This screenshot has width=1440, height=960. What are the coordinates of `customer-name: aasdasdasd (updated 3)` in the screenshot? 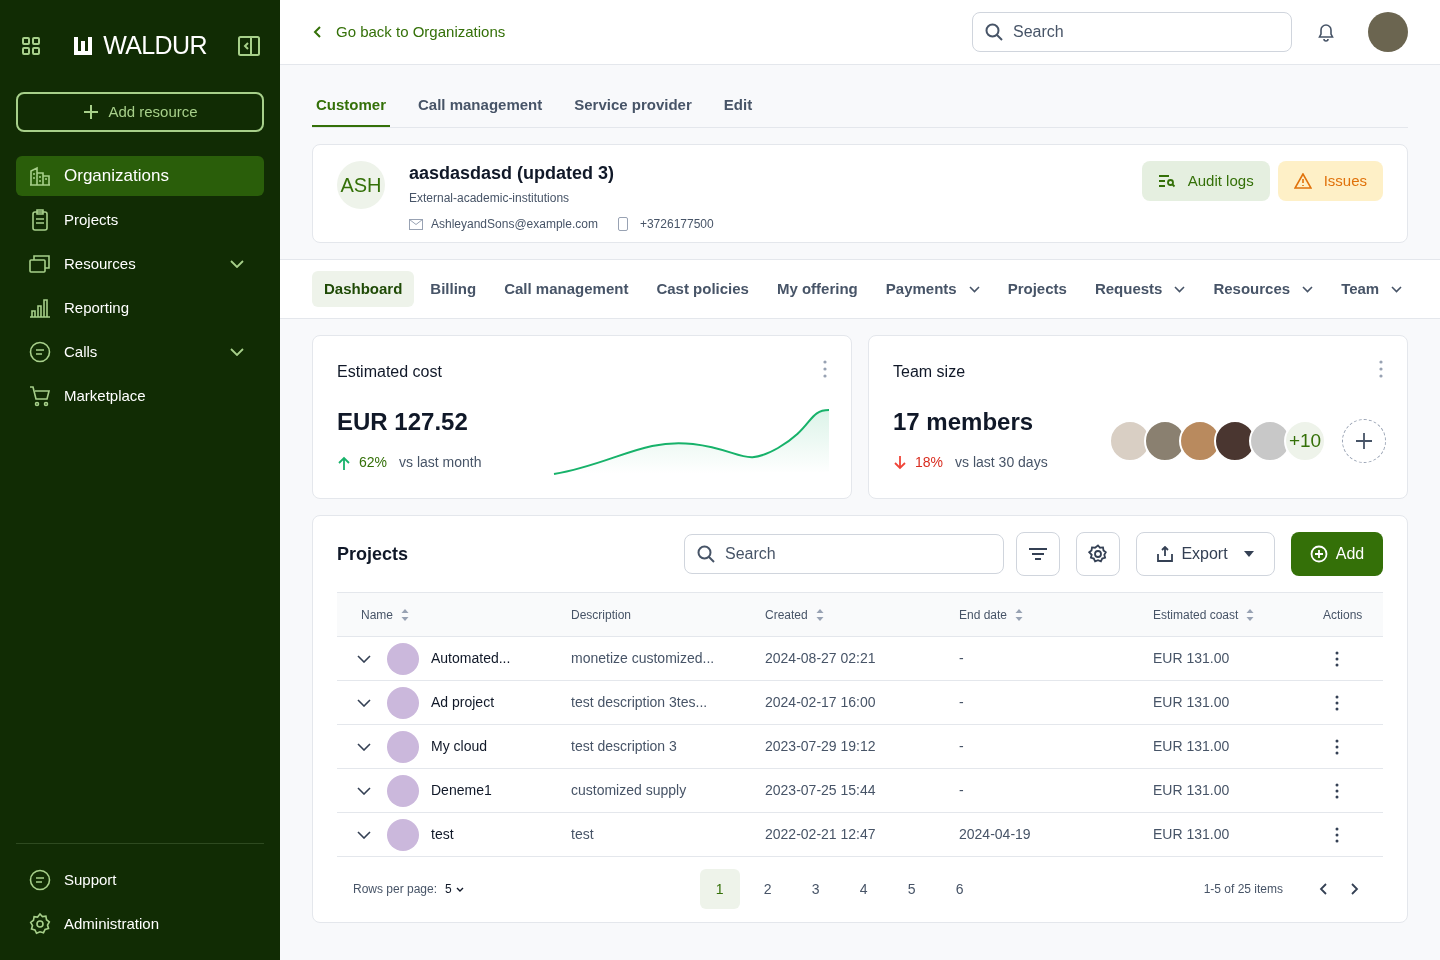 It's located at (512, 173).